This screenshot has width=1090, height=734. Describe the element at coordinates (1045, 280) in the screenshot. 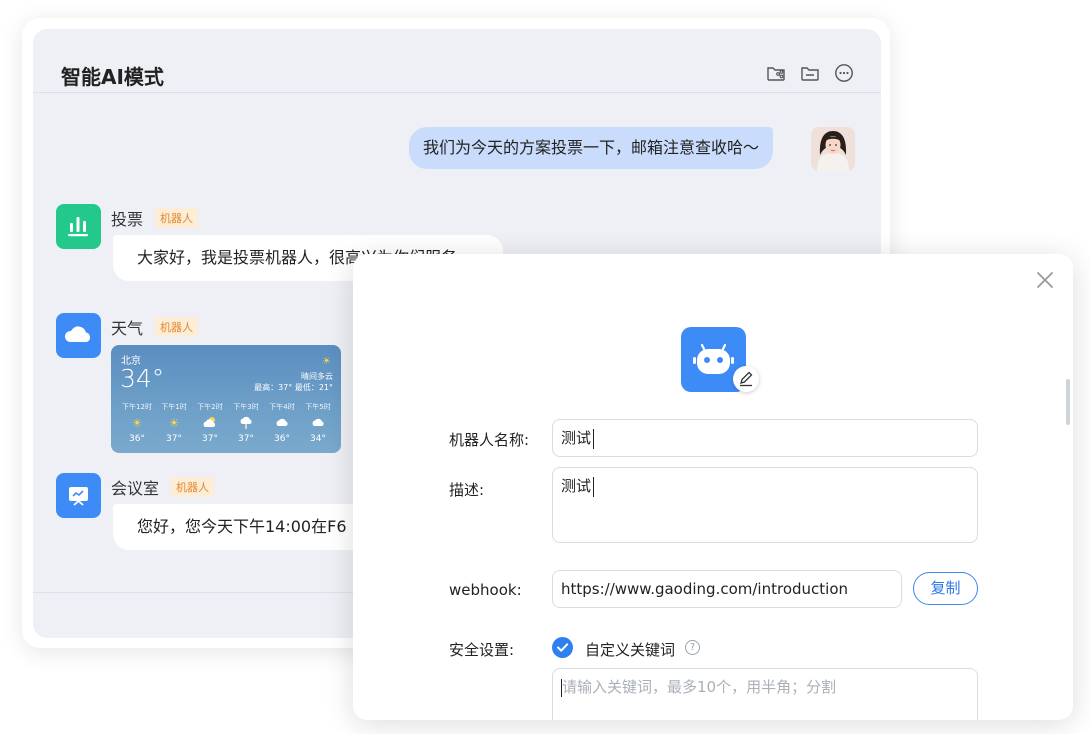

I see `close-icon` at that location.